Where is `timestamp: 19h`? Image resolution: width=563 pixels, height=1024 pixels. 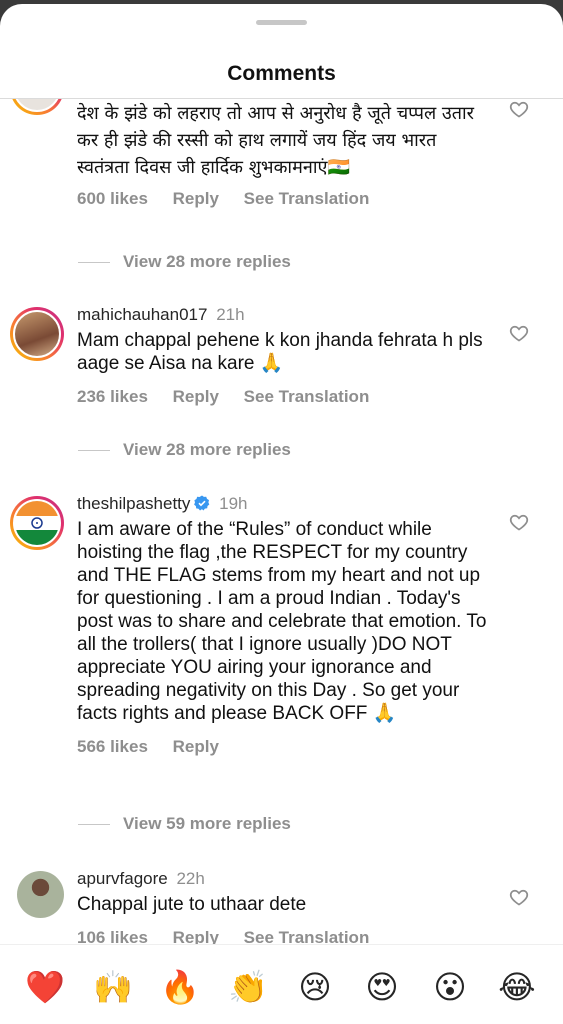
timestamp: 19h is located at coordinates (233, 503).